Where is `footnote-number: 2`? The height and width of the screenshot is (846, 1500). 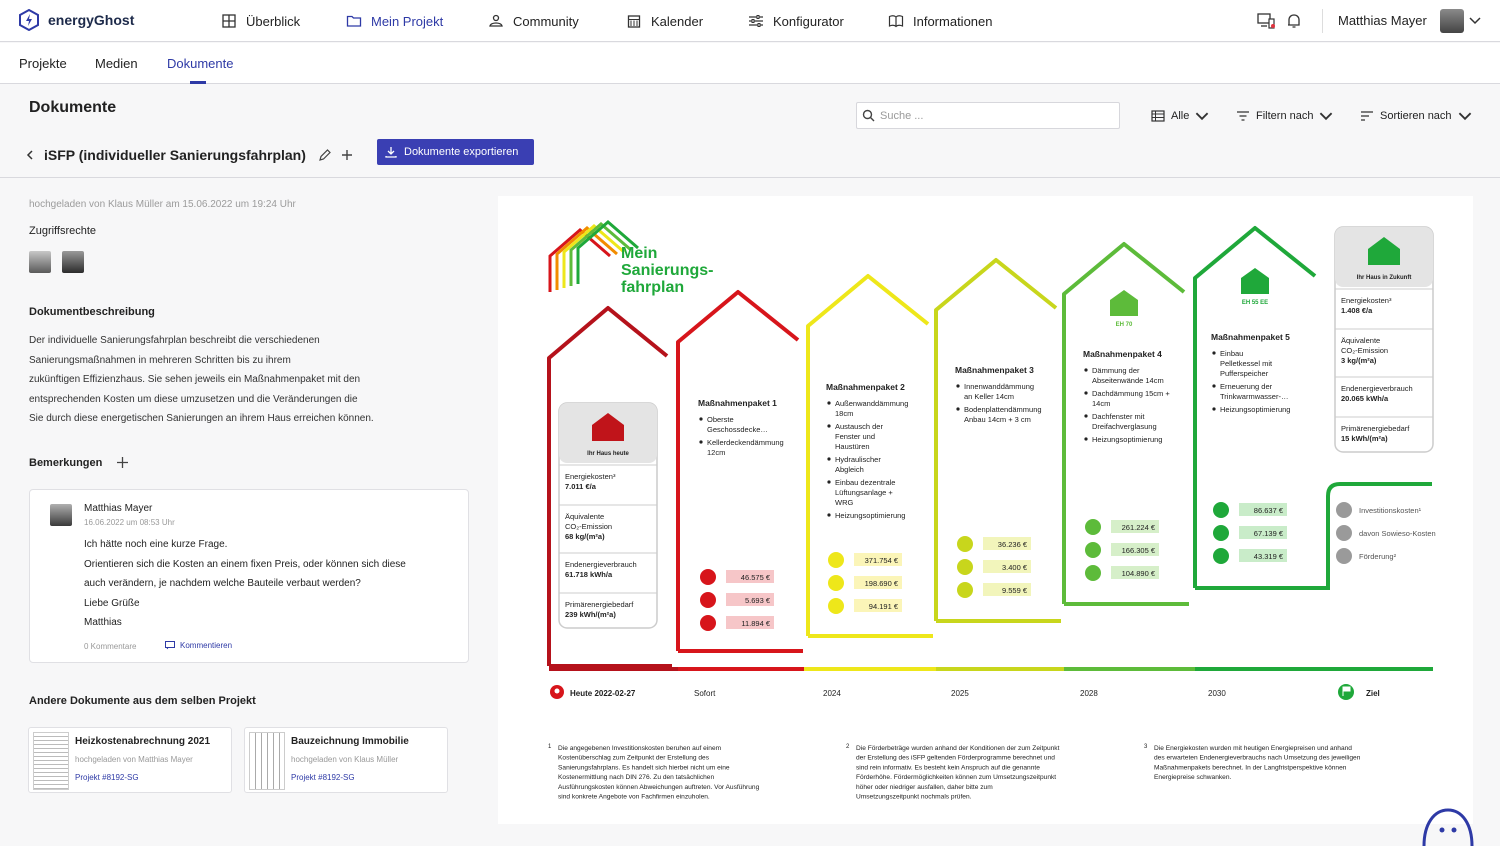 footnote-number: 2 is located at coordinates (848, 747).